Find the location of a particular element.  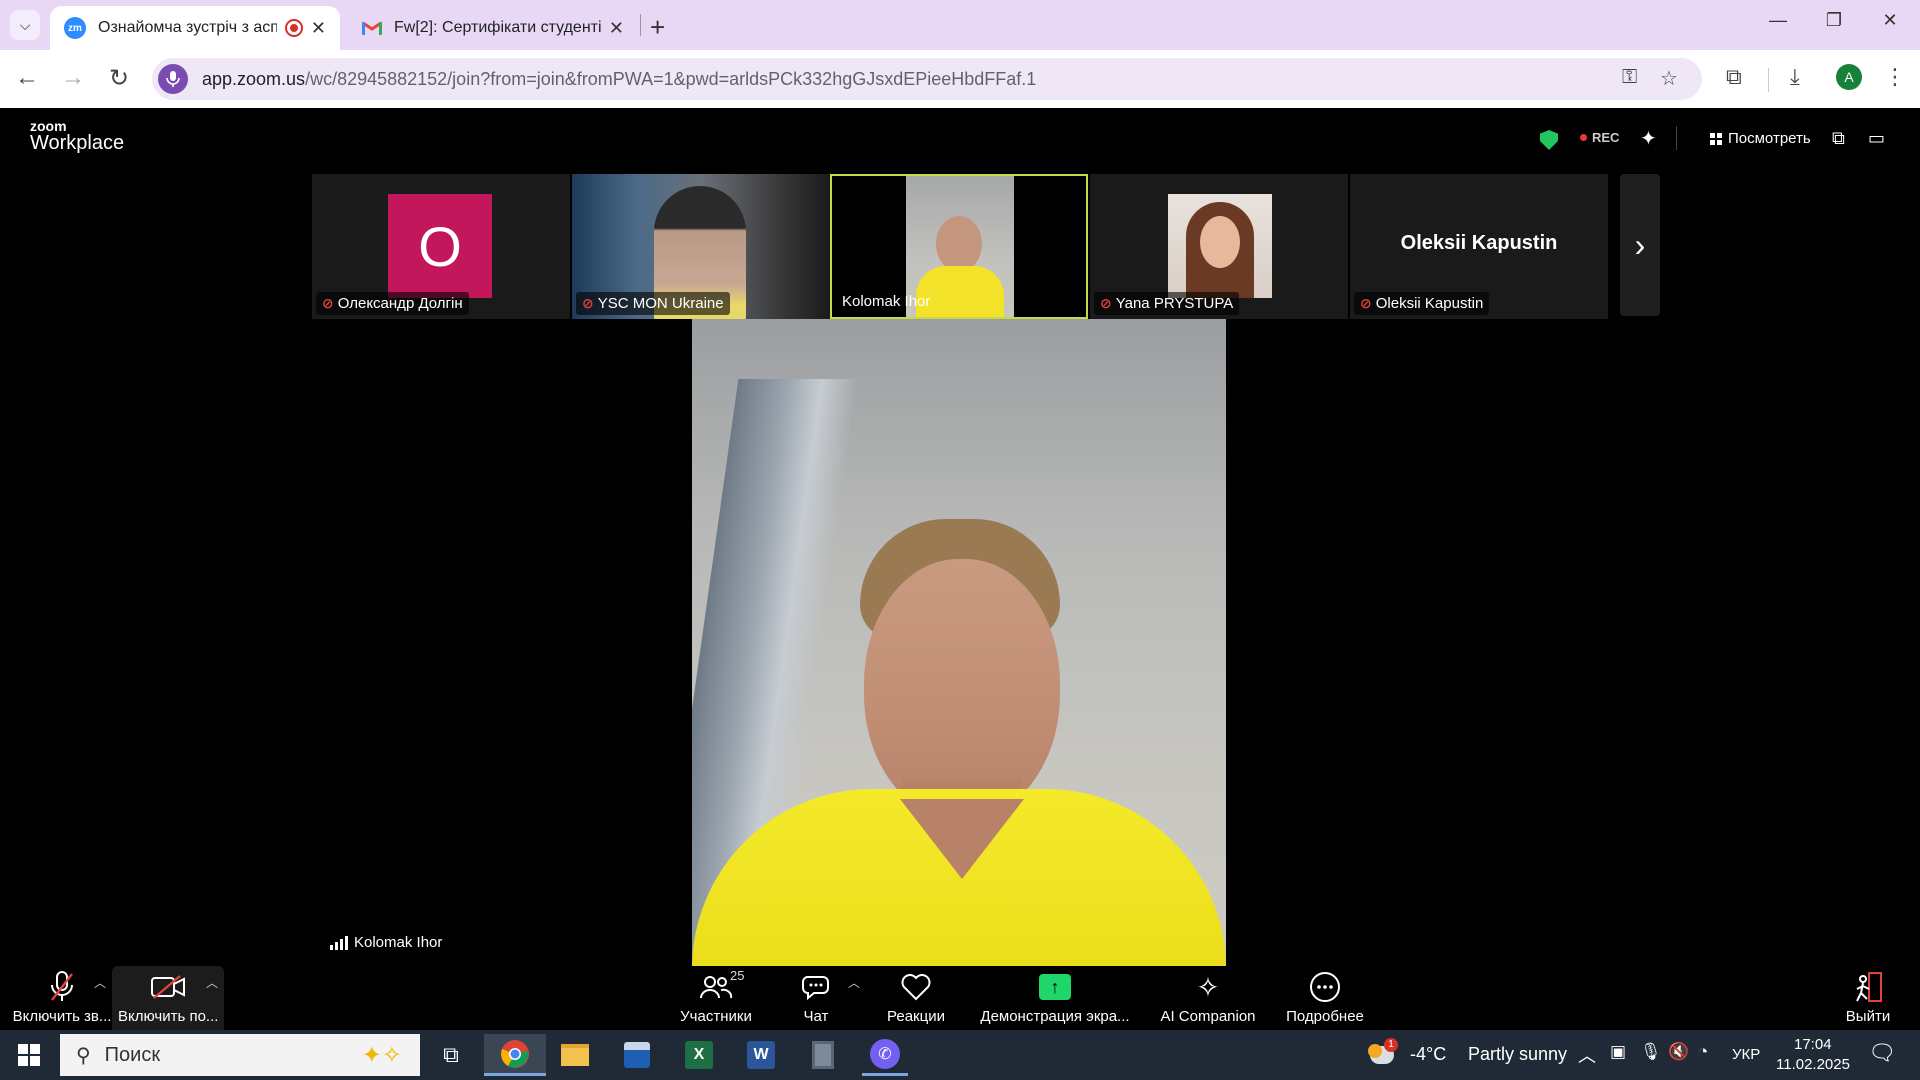

participant-tile: ⊘ YSC MON Ukraine is located at coordinates (701, 246).